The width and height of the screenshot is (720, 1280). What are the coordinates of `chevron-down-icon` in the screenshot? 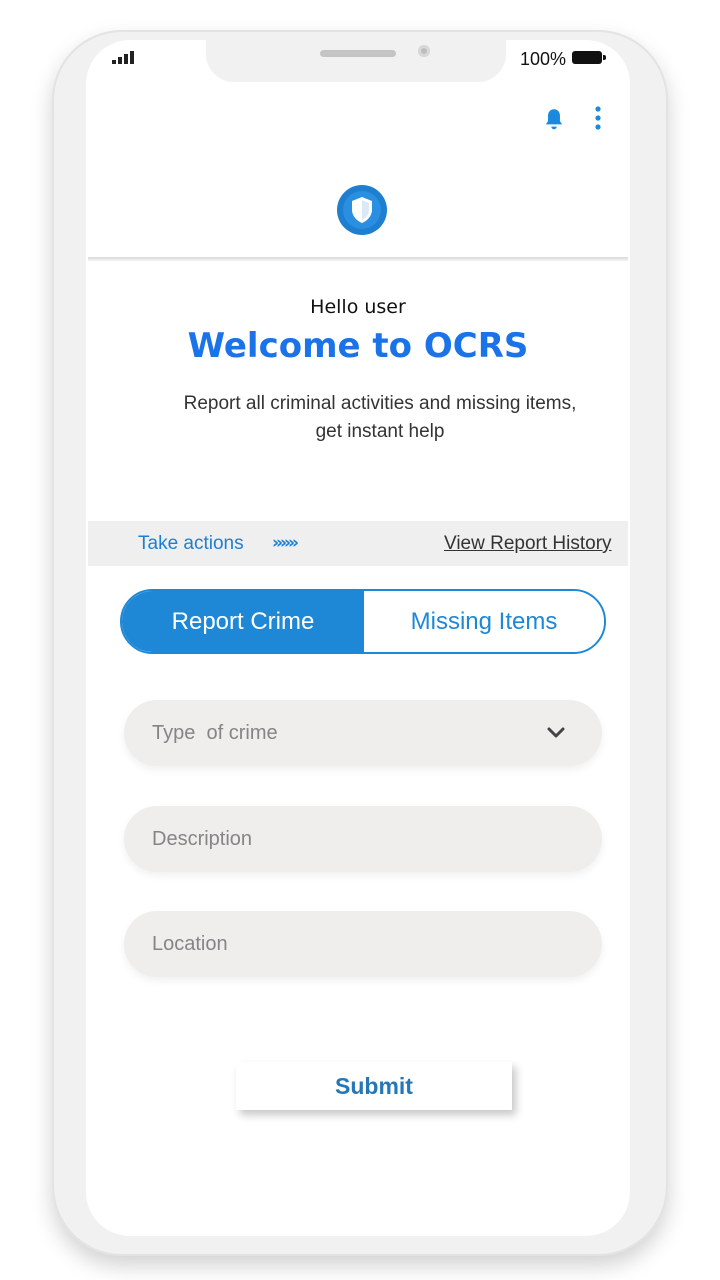 It's located at (556, 732).